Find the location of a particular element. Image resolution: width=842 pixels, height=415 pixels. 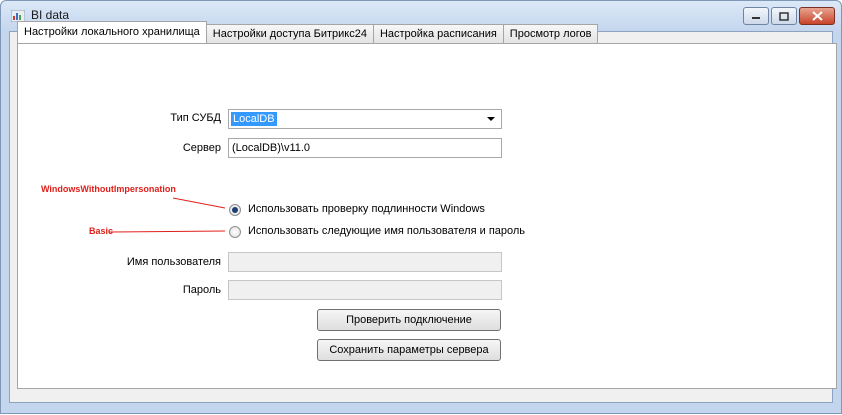

save-server-settings-button: Сохранить параметры сервера is located at coordinates (409, 350).